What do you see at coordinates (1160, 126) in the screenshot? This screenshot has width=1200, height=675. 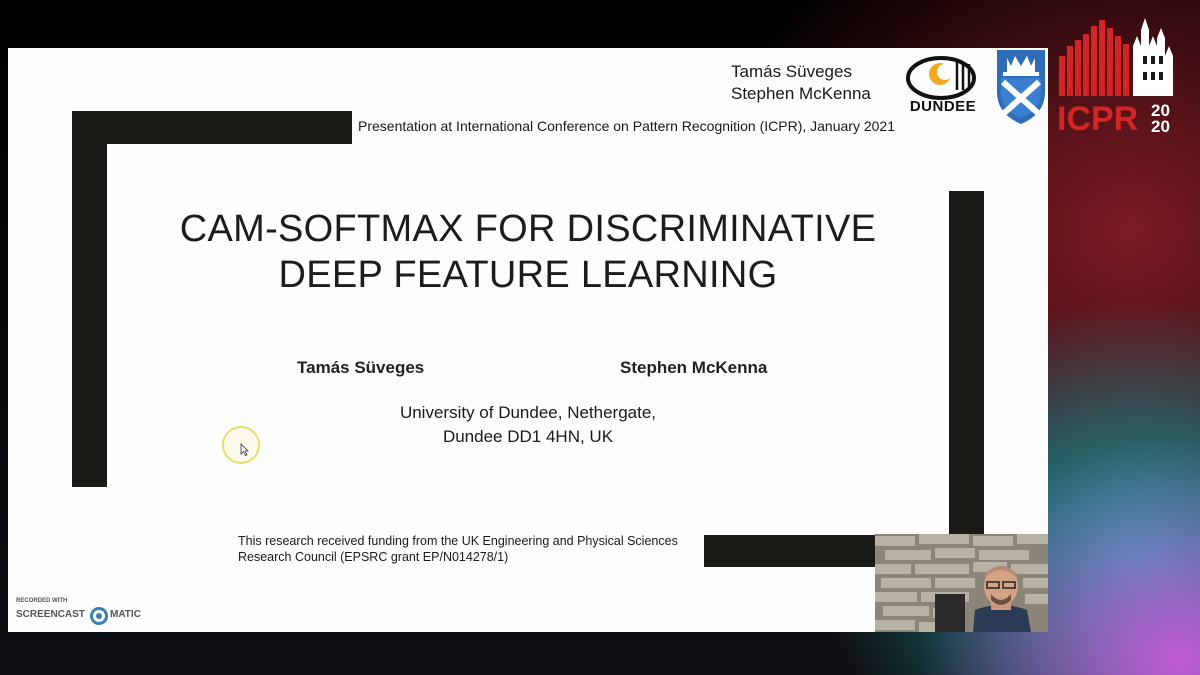 I see `icpr-year-bottom: 20` at bounding box center [1160, 126].